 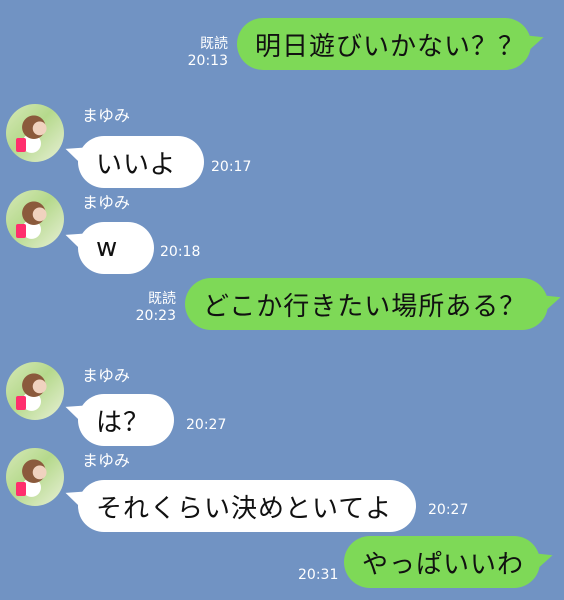 I want to click on received-message-bubble: は？, so click(x=126, y=420).